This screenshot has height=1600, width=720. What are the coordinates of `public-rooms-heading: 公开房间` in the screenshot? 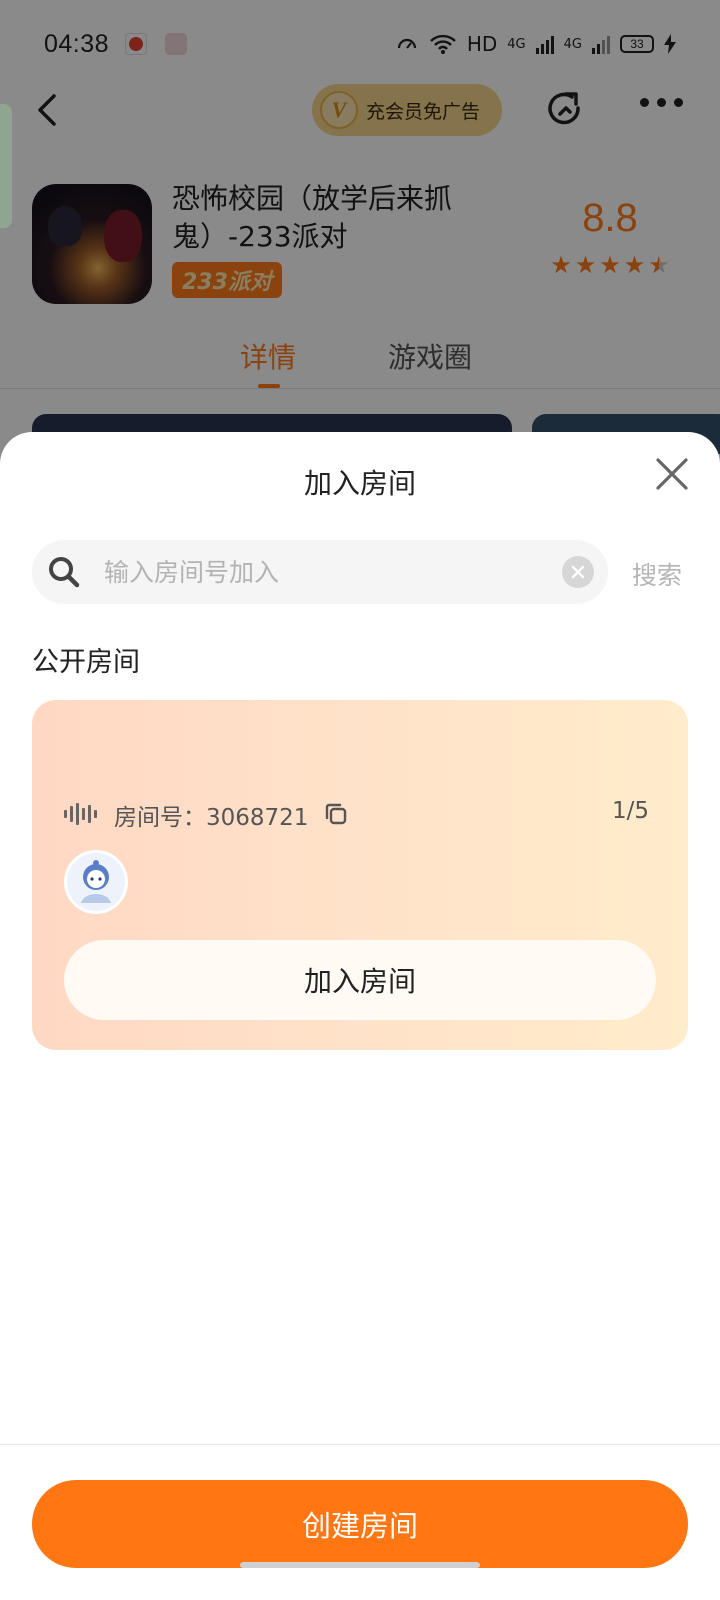 It's located at (86, 662).